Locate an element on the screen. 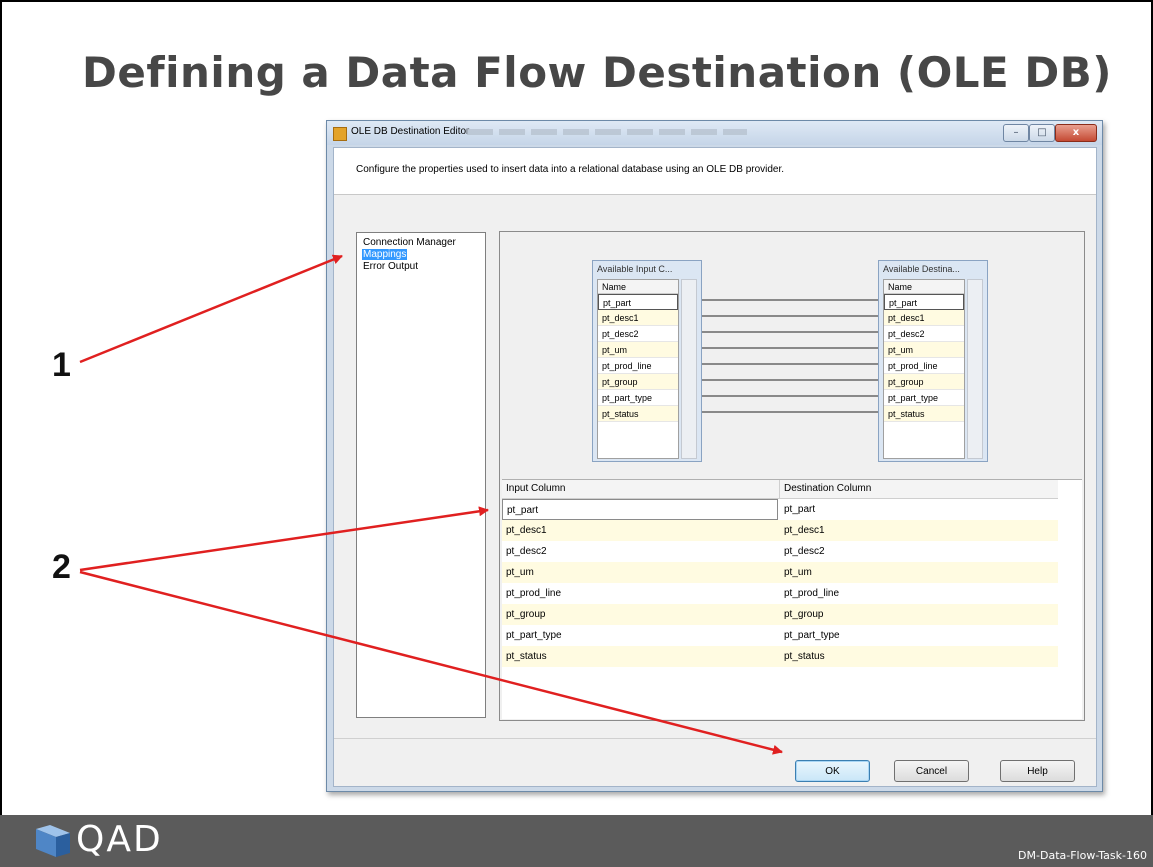  help-button: Help is located at coordinates (1037, 771).